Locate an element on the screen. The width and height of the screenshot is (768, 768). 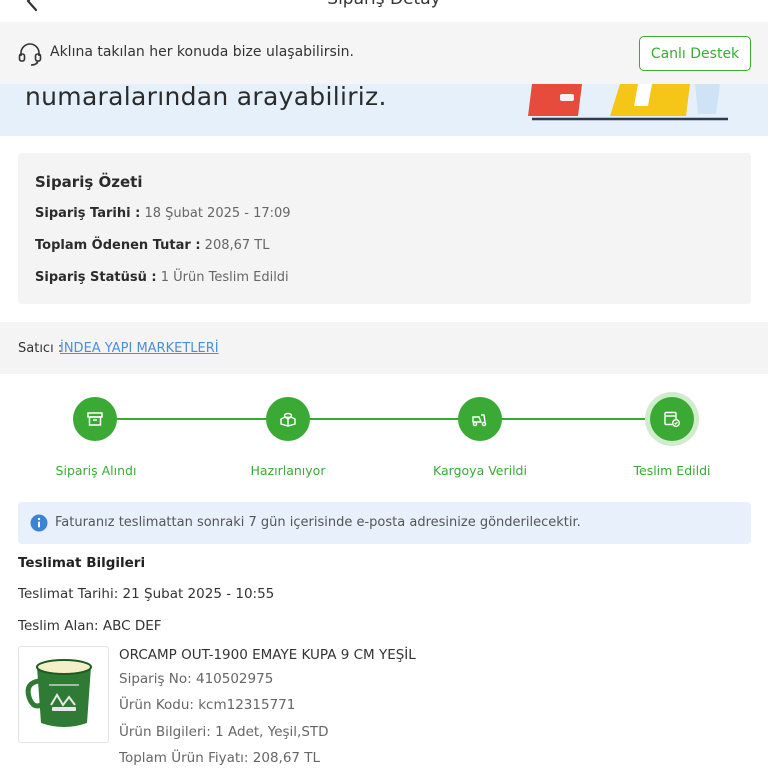
product-image is located at coordinates (63, 694).